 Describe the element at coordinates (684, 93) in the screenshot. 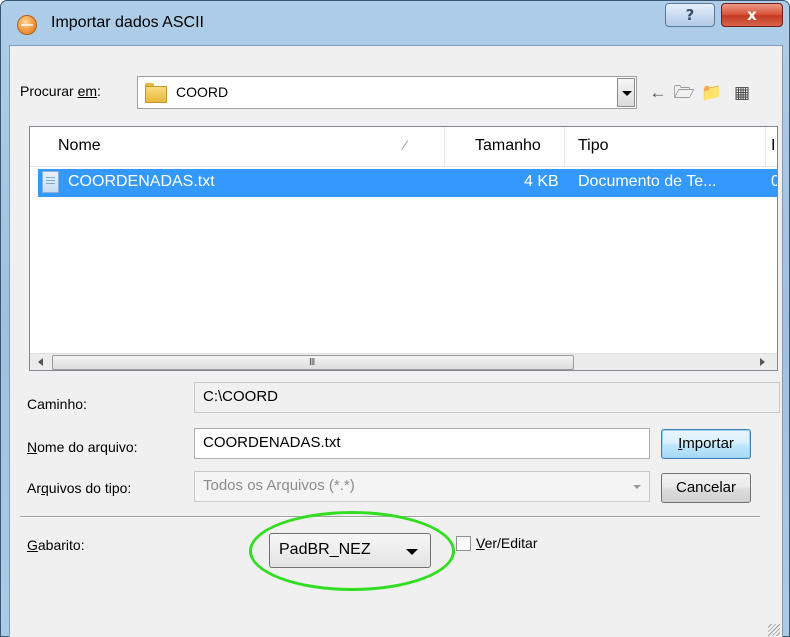

I see `up-folder-icon: 🗁` at that location.